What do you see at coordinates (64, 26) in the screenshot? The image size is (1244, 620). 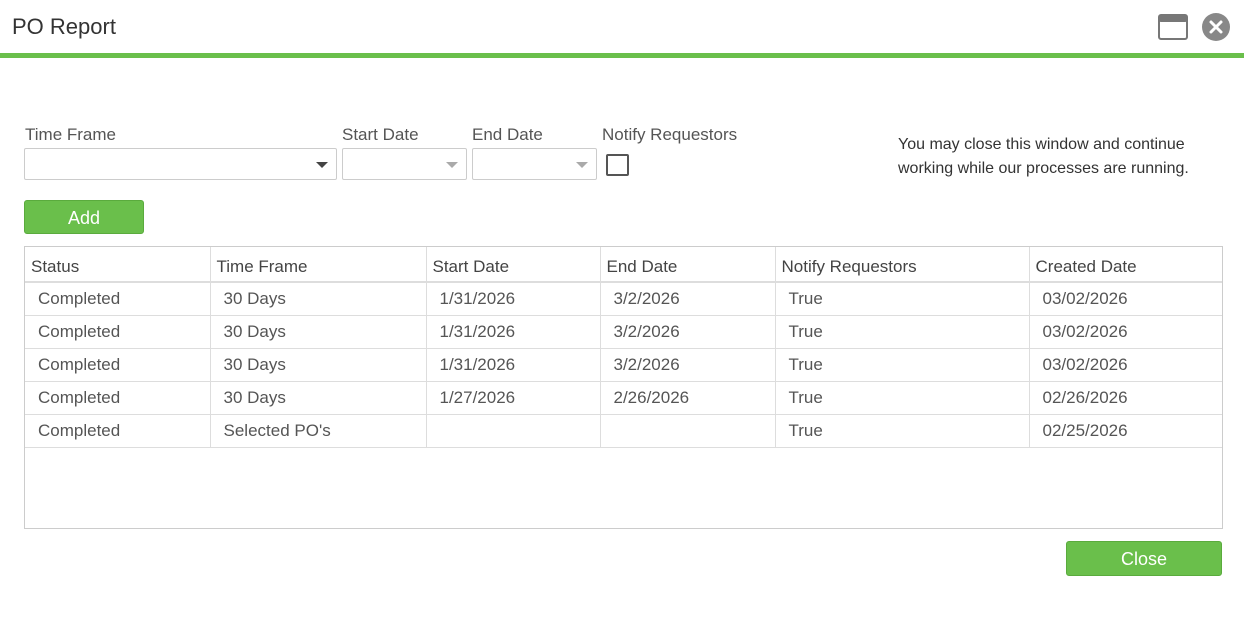 I see `window-title: PO Report` at bounding box center [64, 26].